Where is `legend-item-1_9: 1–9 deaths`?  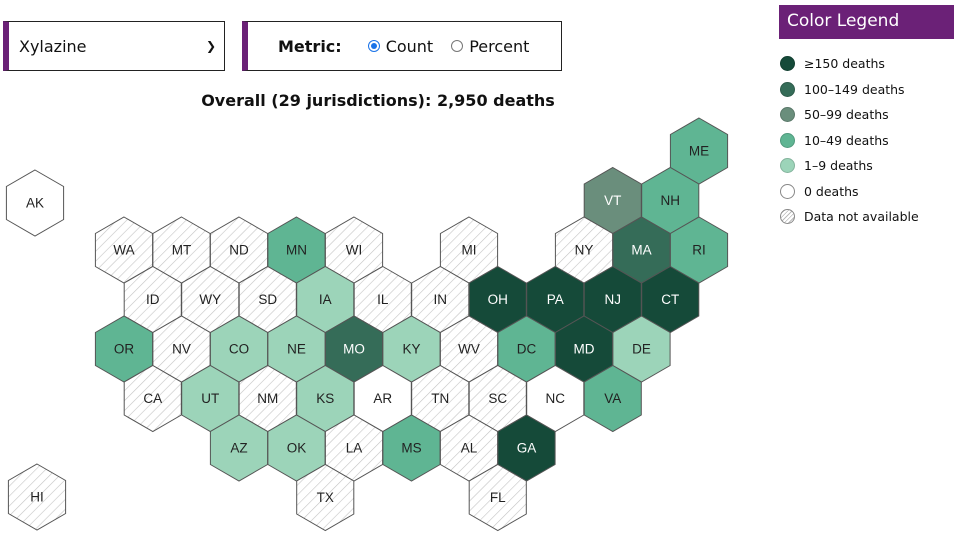 legend-item-1_9: 1–9 deaths is located at coordinates (866, 166).